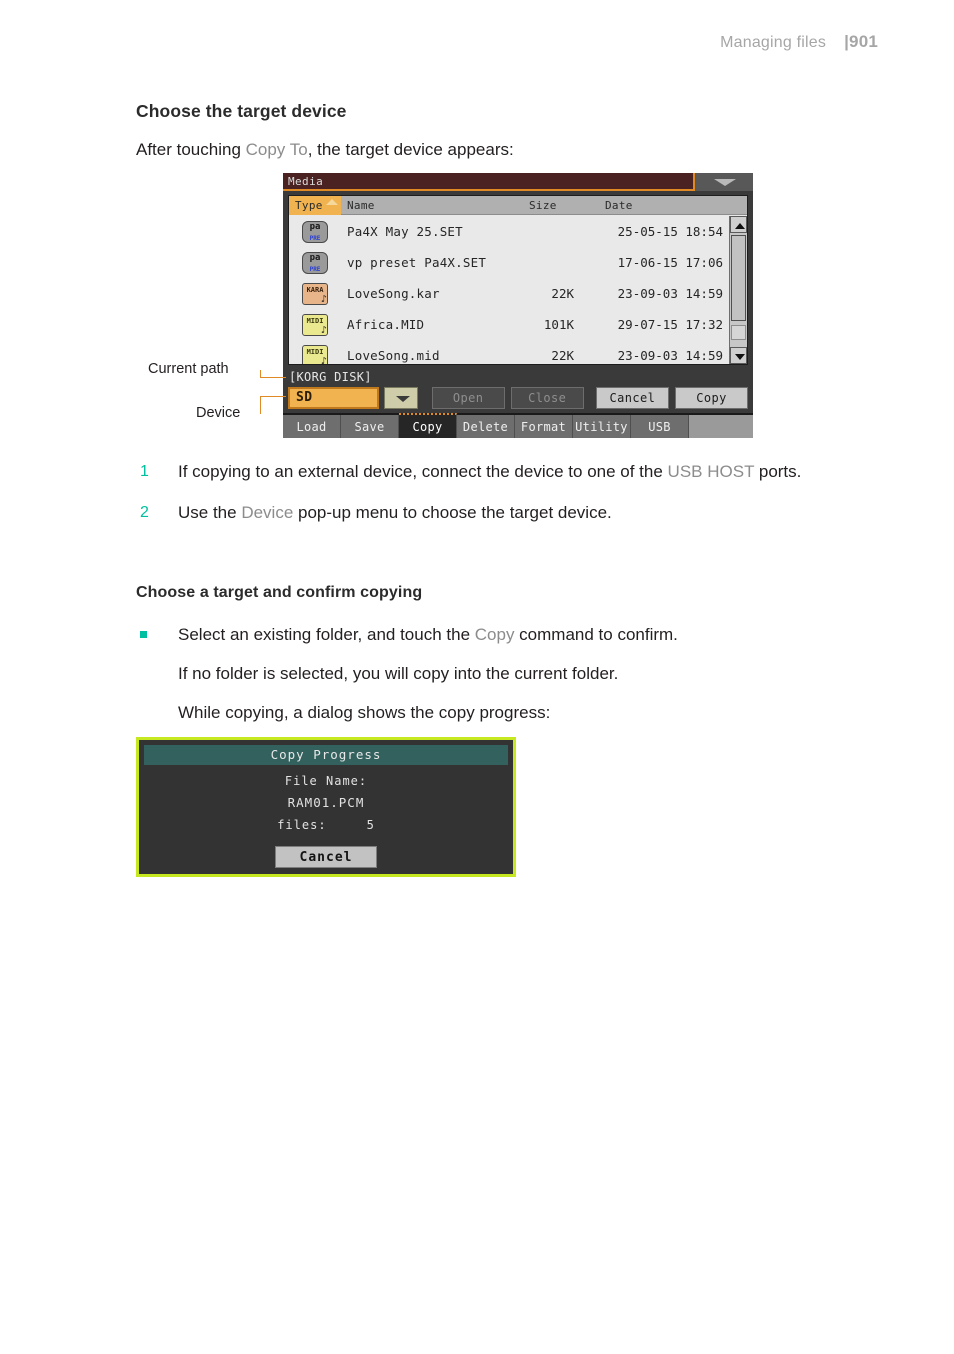 Image resolution: width=954 pixels, height=1354 pixels. I want to click on bullet-square-icon, so click(143, 634).